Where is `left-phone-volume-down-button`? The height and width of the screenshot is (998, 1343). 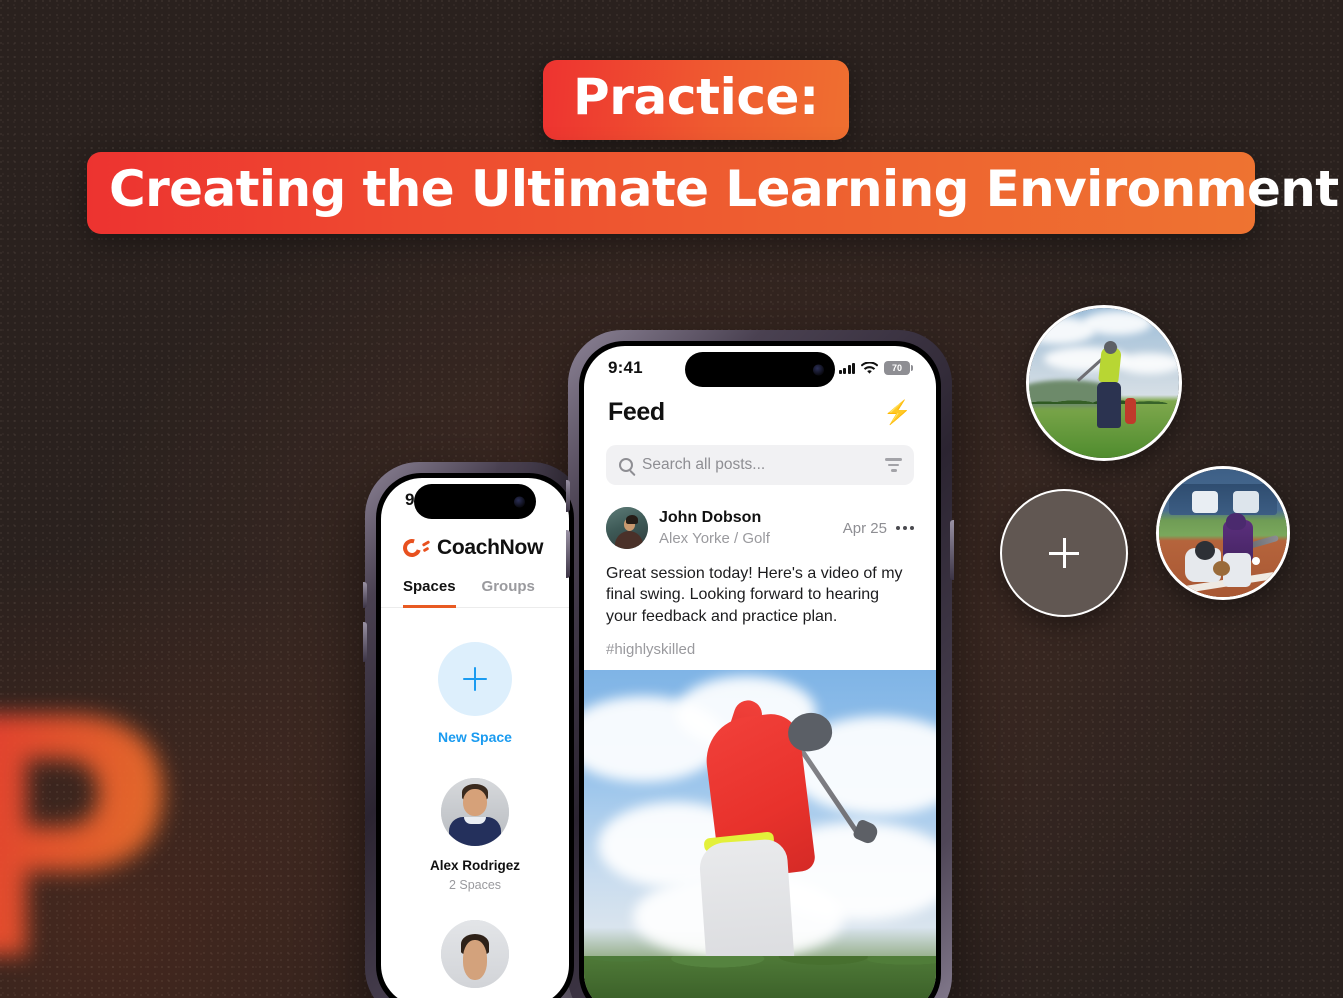
left-phone-volume-down-button is located at coordinates (365, 642).